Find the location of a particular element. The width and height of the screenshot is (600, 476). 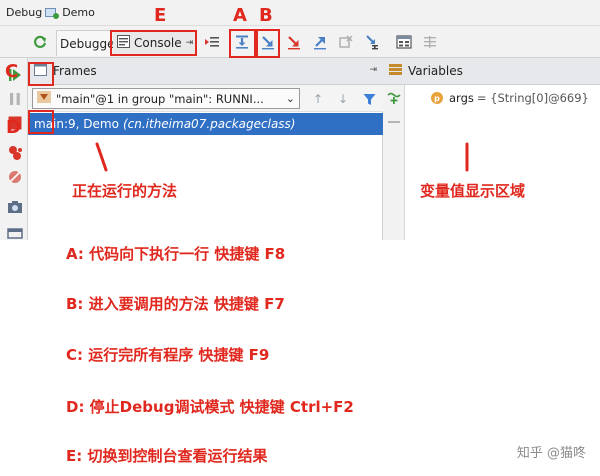

legend-resume: C: 运行完所有程序 快捷键 F9 is located at coordinates (168, 355).